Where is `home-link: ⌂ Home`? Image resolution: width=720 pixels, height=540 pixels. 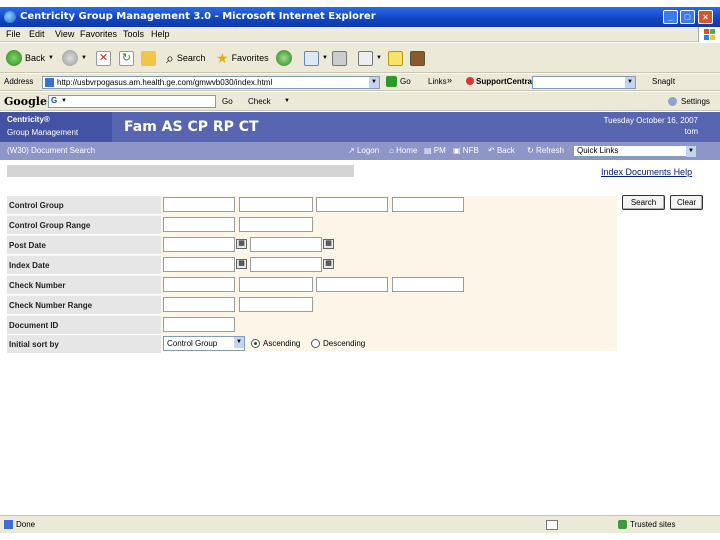
home-link: ⌂ Home is located at coordinates (403, 150).